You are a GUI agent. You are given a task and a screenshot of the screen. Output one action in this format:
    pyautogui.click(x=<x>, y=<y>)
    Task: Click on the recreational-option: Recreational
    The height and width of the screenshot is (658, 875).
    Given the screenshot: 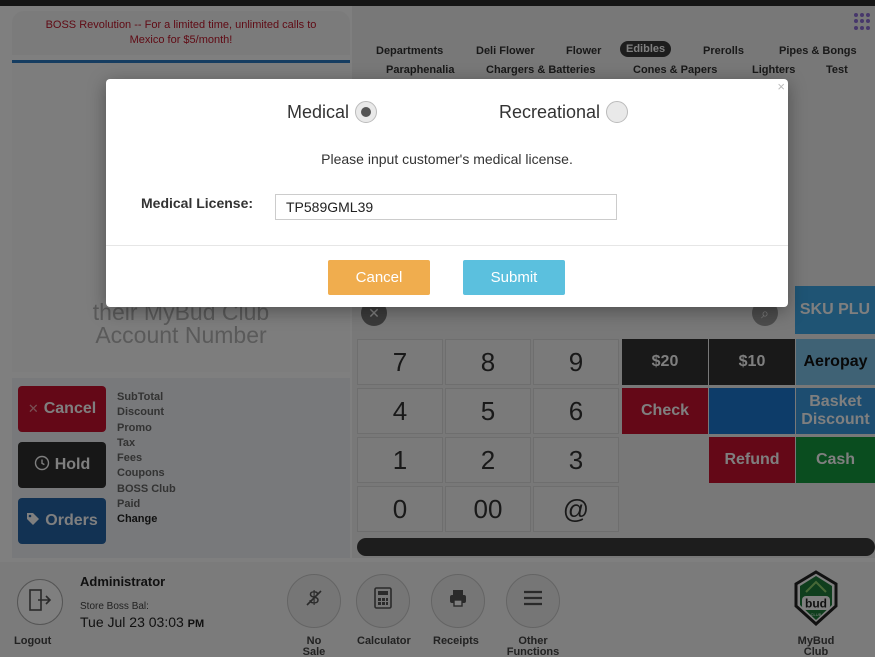 What is the action you would take?
    pyautogui.click(x=564, y=112)
    